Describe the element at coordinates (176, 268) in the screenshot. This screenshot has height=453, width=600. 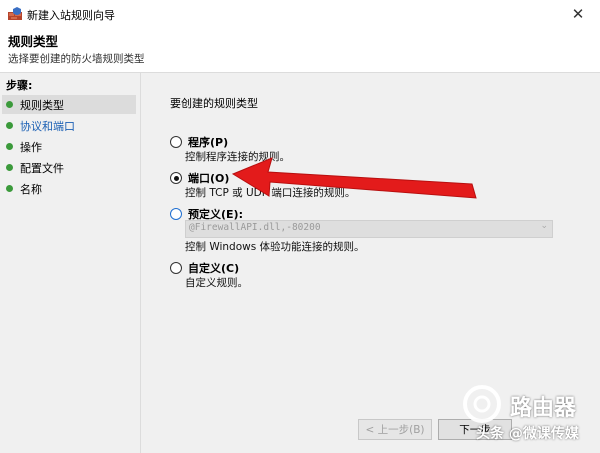
I see `custom-radio` at that location.